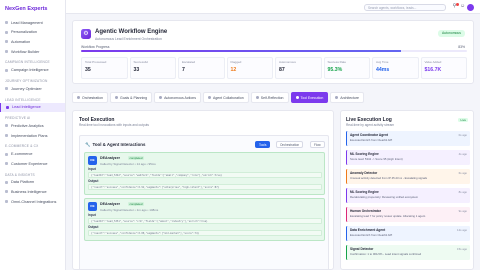 The width and height of the screenshot is (480, 270). I want to click on sidebar-item-label: Journey Optimizer, so click(26, 88).